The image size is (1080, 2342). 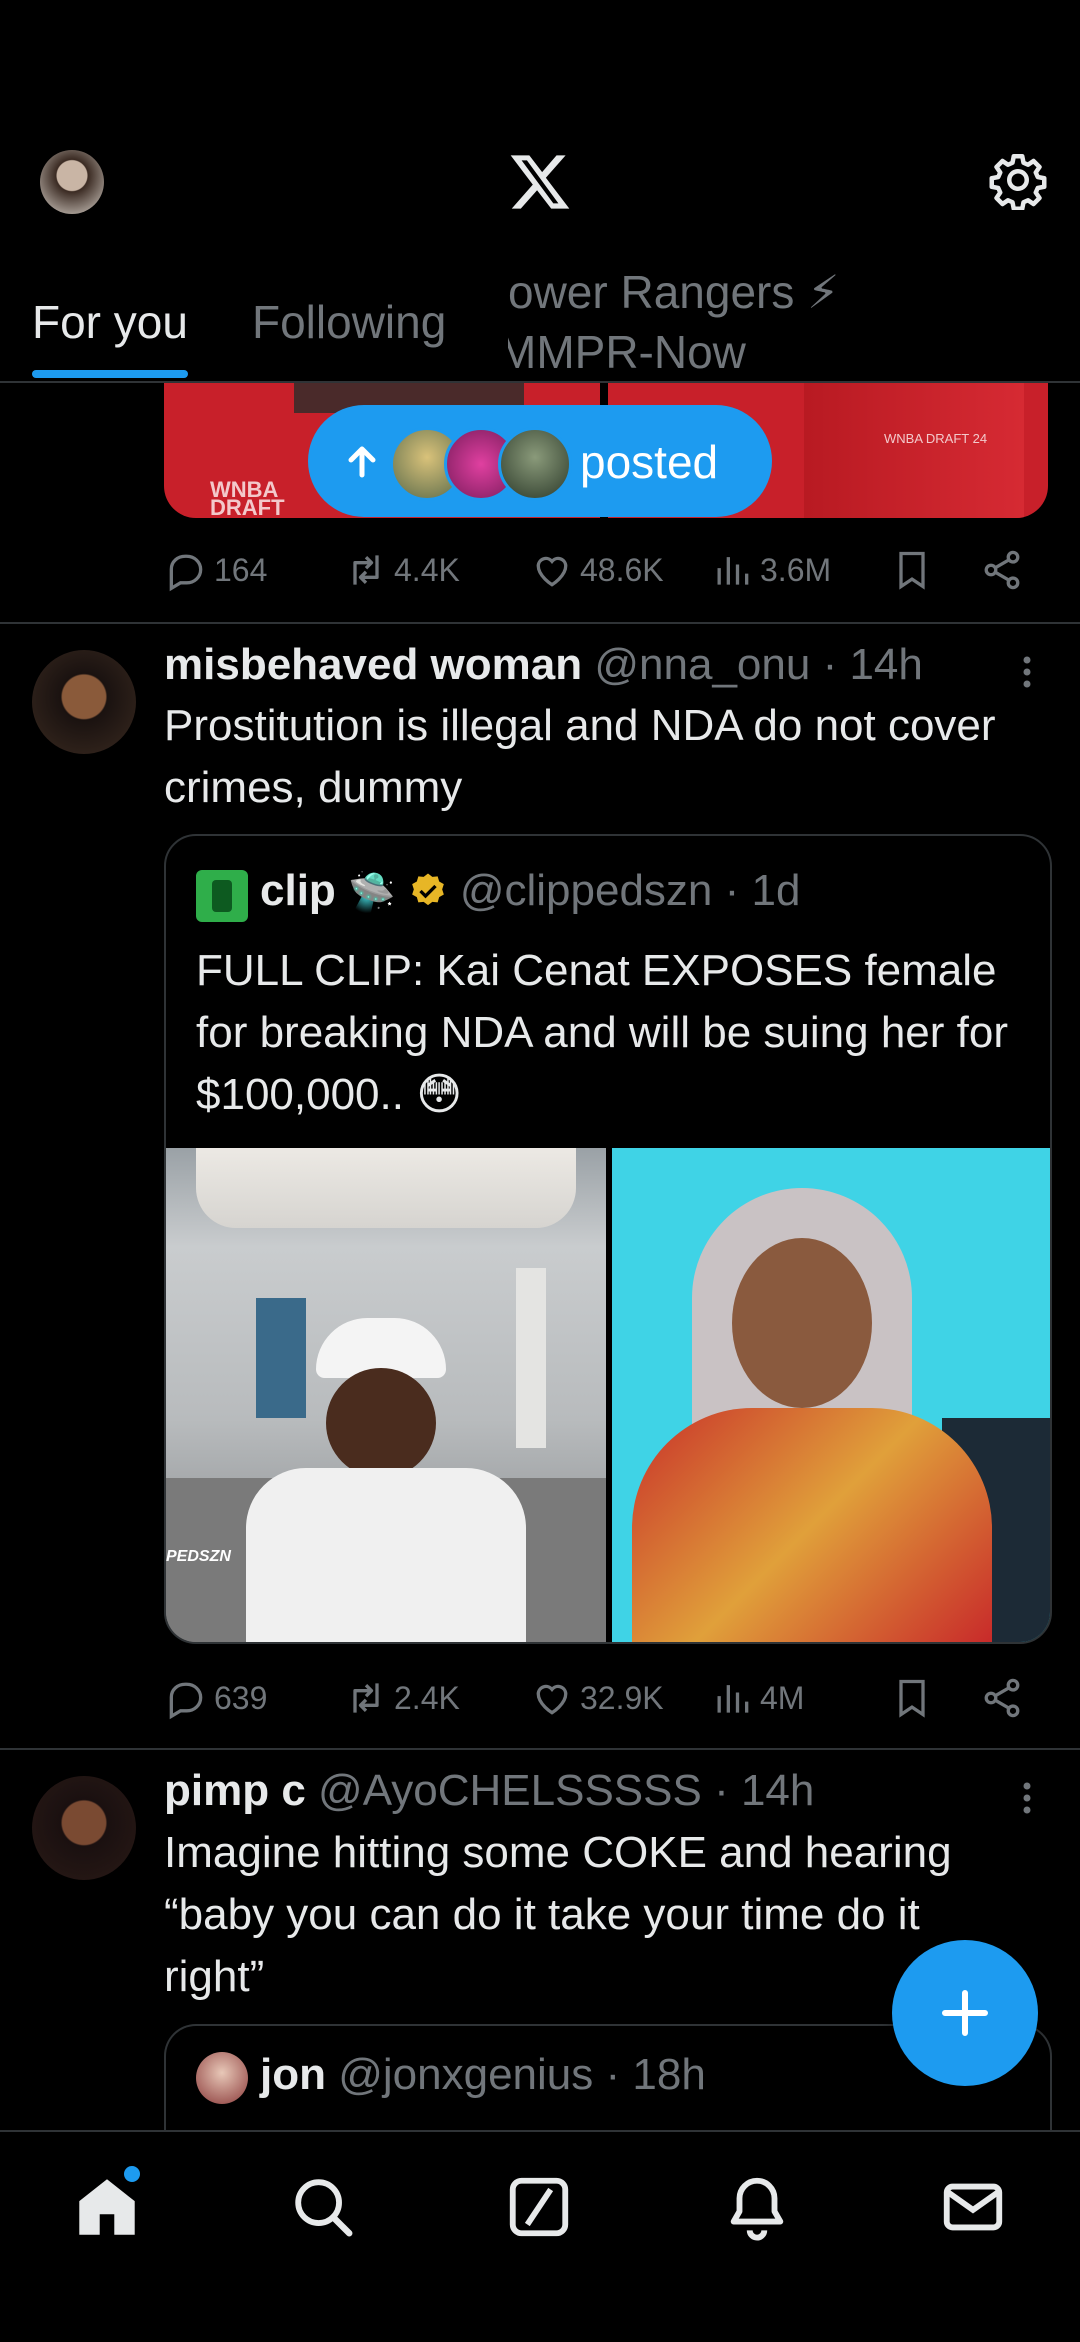 I want to click on x-logo-icon, so click(x=540, y=182).